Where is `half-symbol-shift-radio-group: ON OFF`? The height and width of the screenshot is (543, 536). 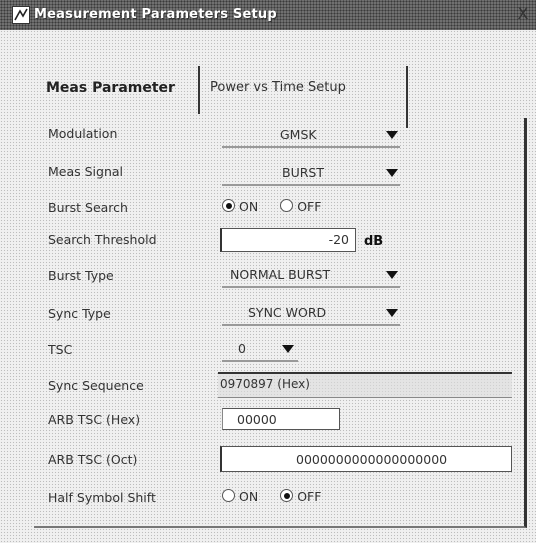
half-symbol-shift-radio-group: ON OFF is located at coordinates (280, 496).